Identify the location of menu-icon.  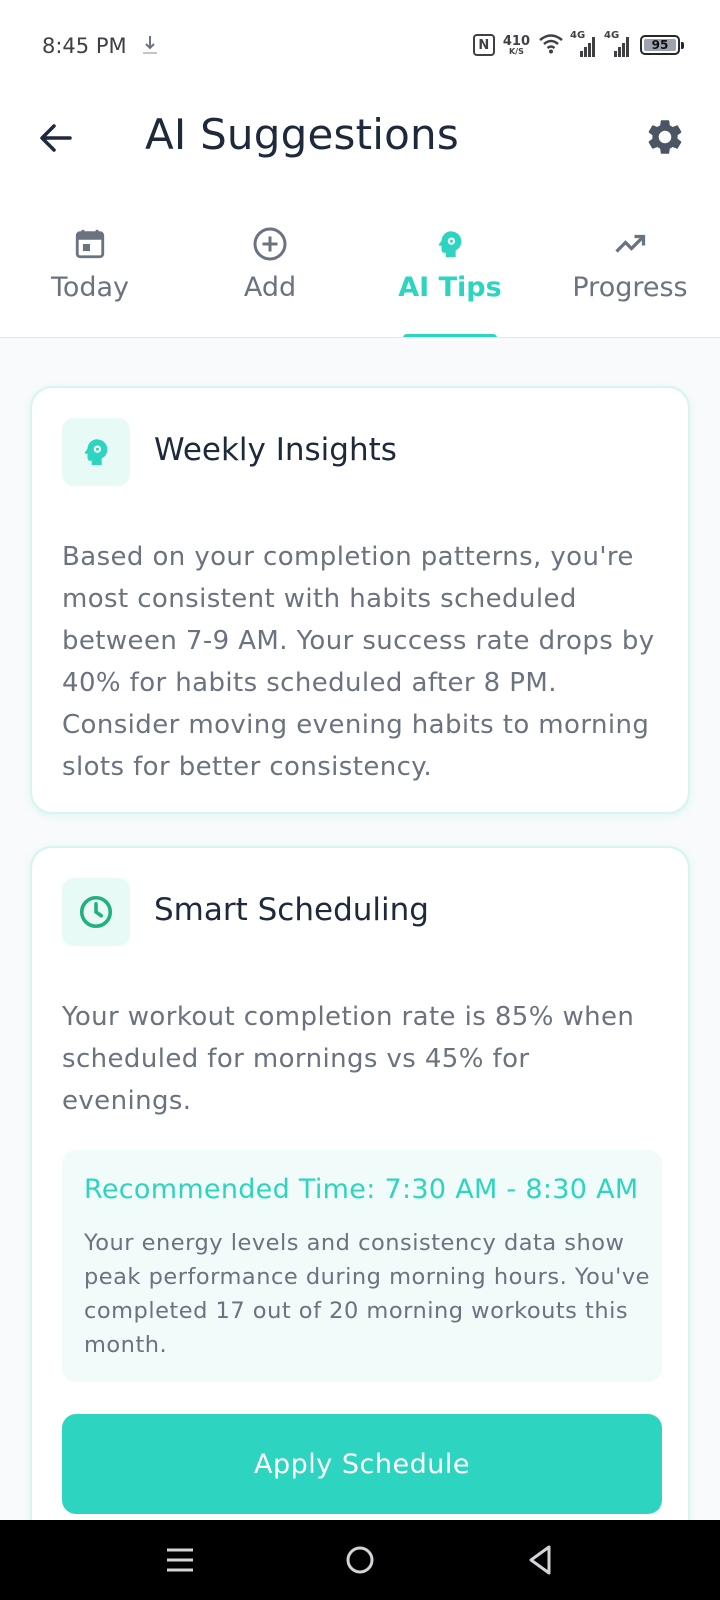
(180, 1560).